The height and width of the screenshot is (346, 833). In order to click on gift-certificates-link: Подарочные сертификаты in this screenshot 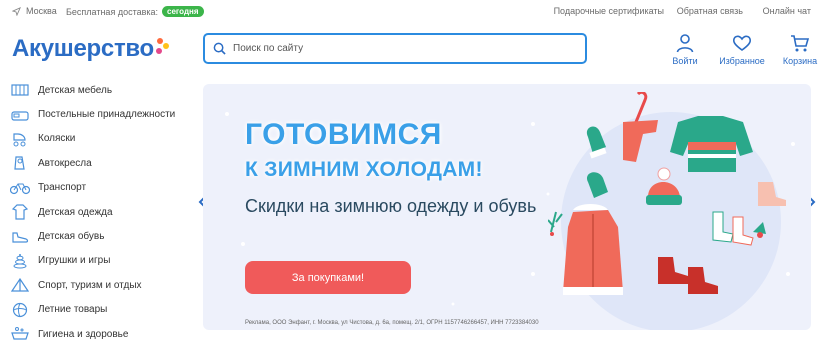, I will do `click(609, 11)`.